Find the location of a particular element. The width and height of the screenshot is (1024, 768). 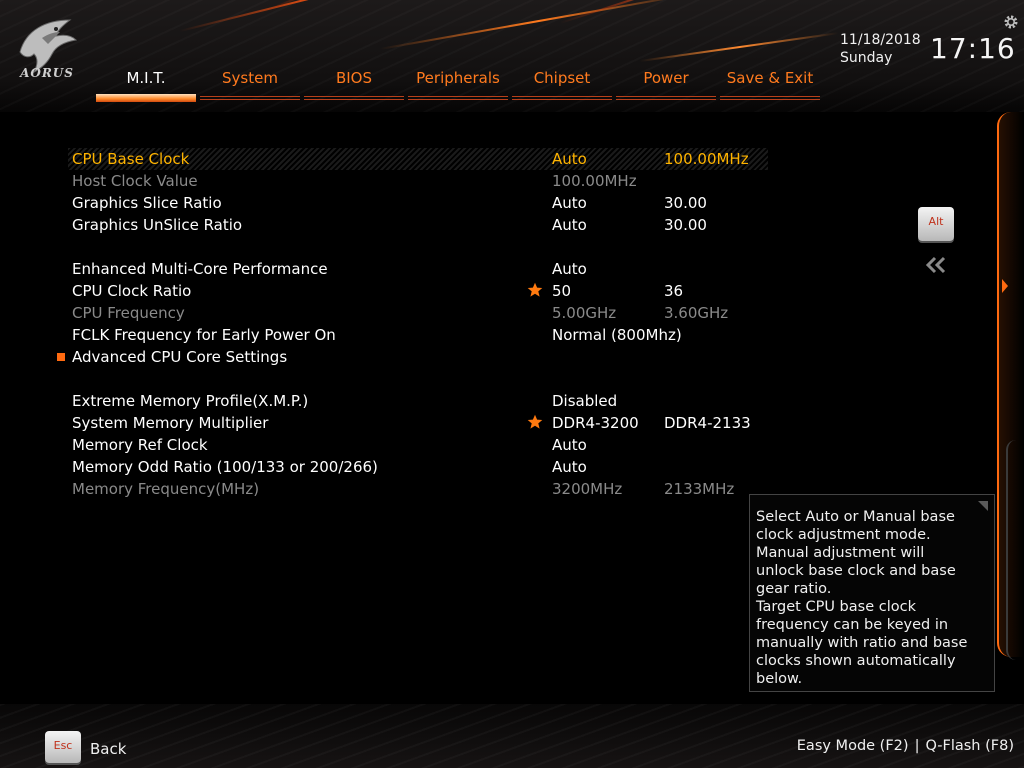

esc-key-button: Esc is located at coordinates (63, 747).